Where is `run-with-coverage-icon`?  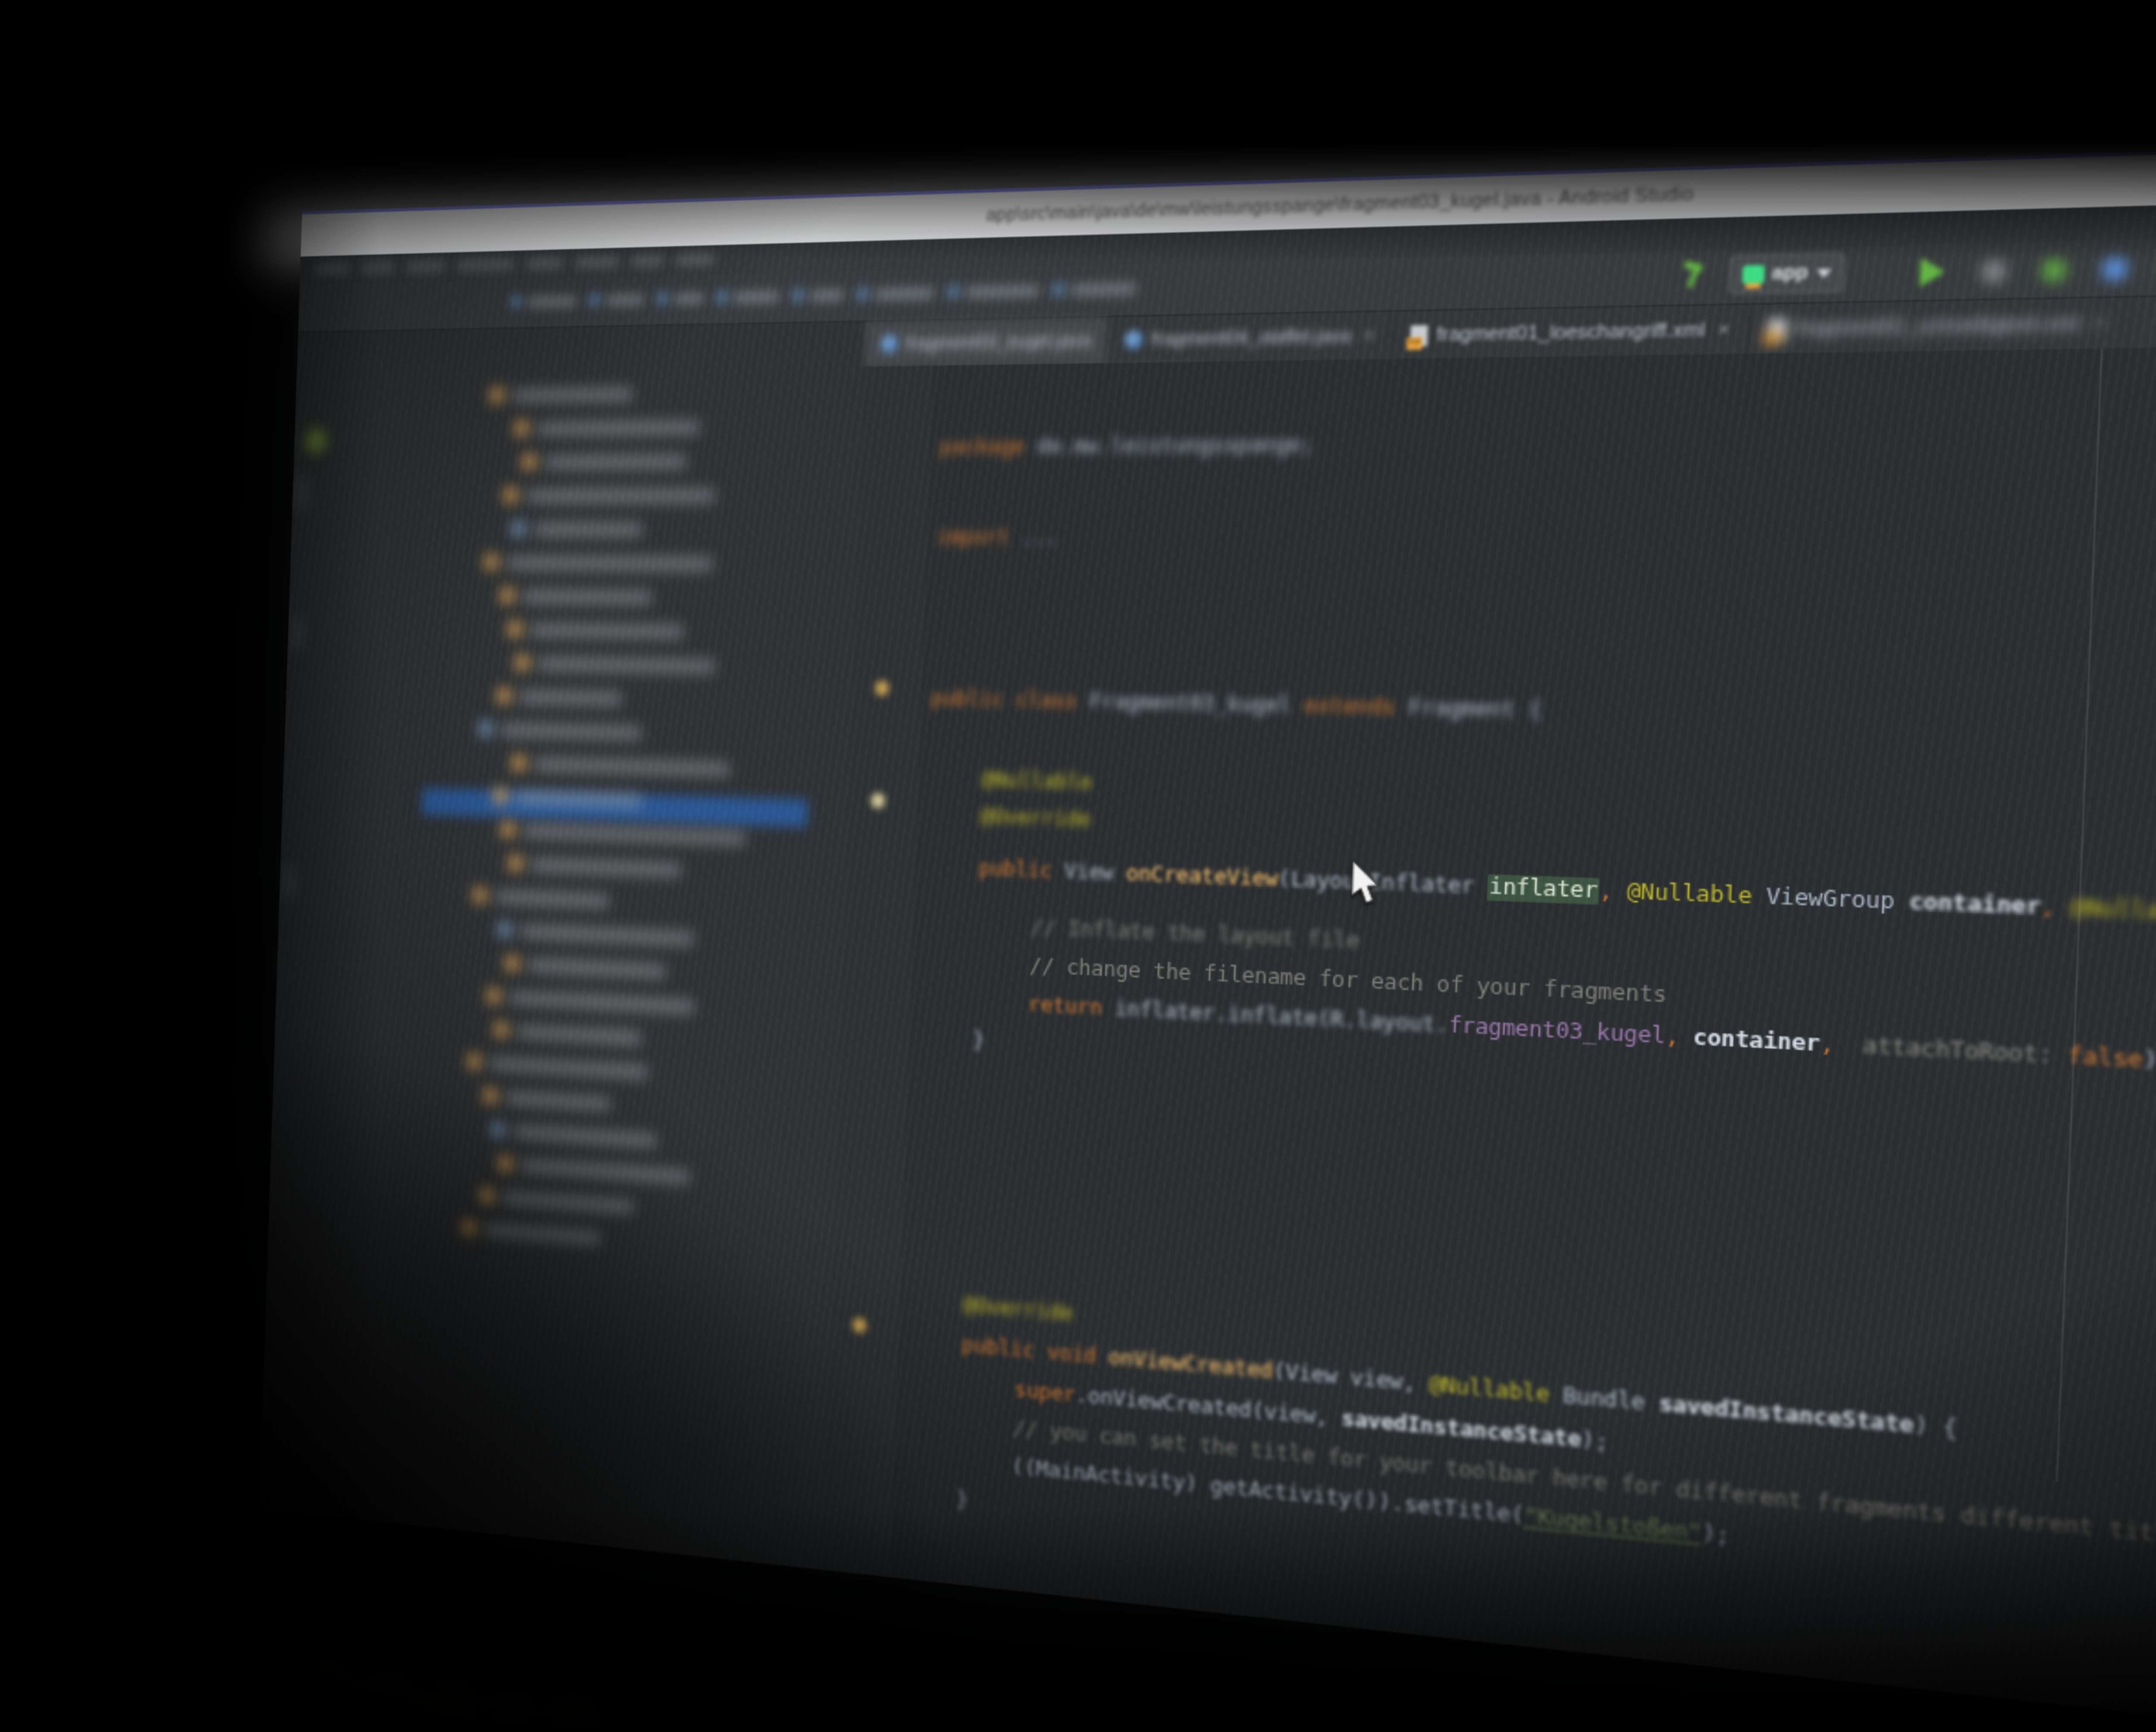 run-with-coverage-icon is located at coordinates (2114, 268).